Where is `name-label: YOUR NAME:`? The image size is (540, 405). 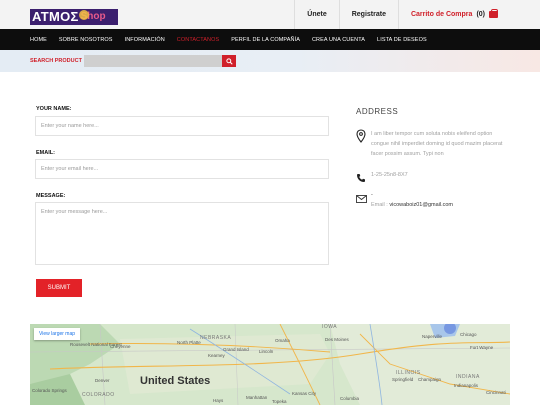 name-label: YOUR NAME: is located at coordinates (54, 109).